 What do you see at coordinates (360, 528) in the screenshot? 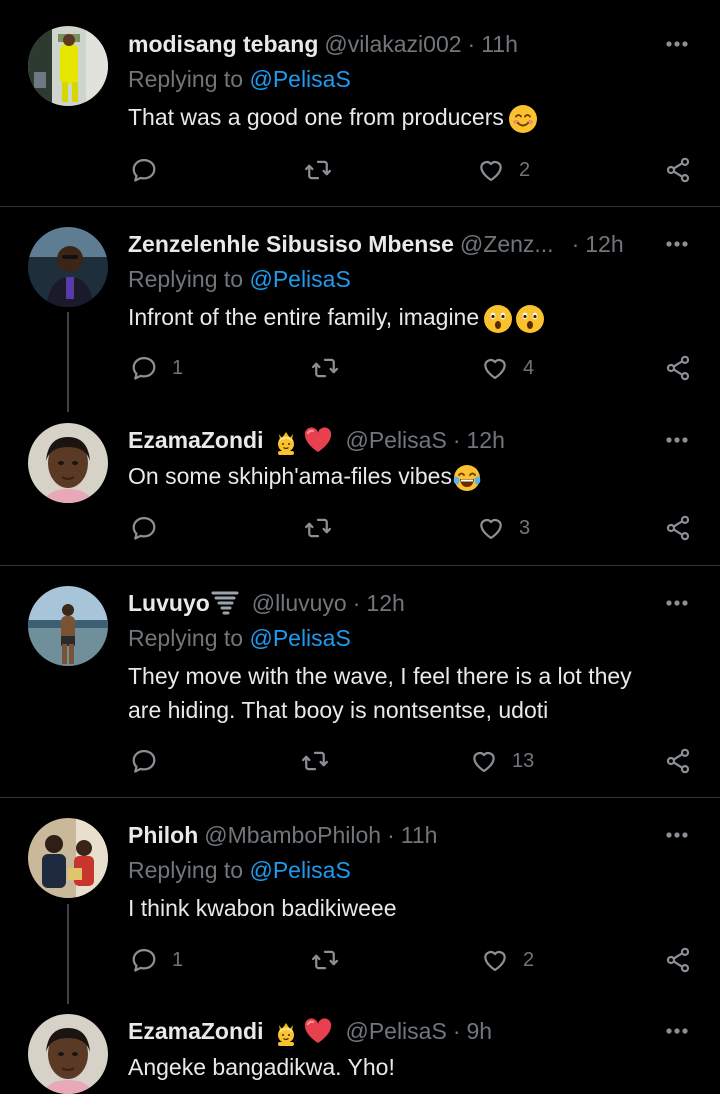
I see `tweet-actions: 3` at bounding box center [360, 528].